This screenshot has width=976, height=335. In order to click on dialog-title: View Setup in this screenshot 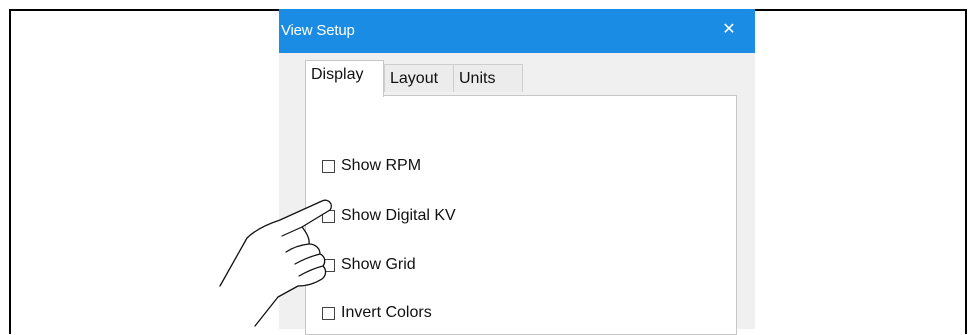, I will do `click(318, 30)`.